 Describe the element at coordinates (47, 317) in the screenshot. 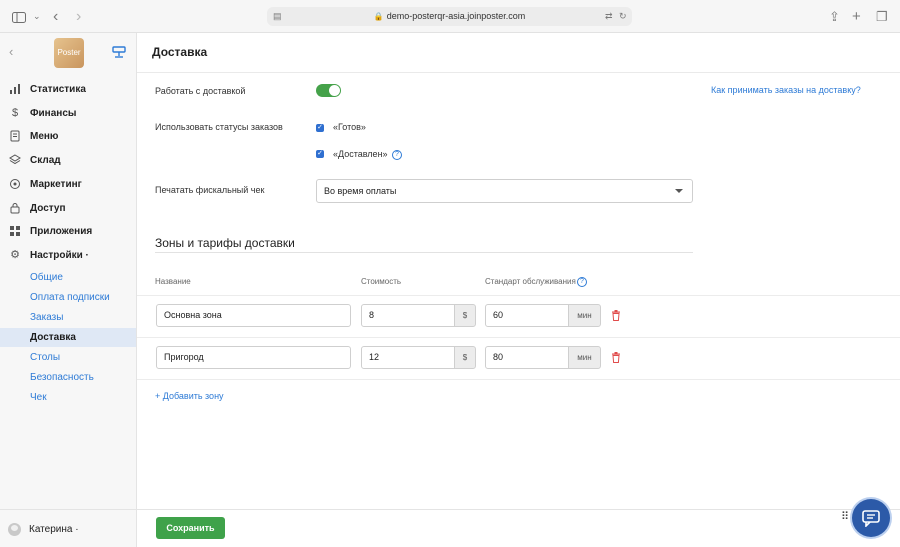

I see `settings-item-label: Заказы` at that location.